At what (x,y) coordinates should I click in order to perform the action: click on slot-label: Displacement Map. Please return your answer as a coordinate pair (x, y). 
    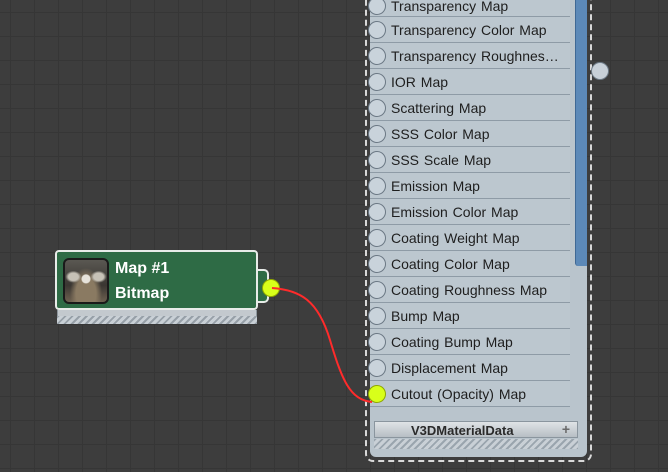
    Looking at the image, I should click on (449, 368).